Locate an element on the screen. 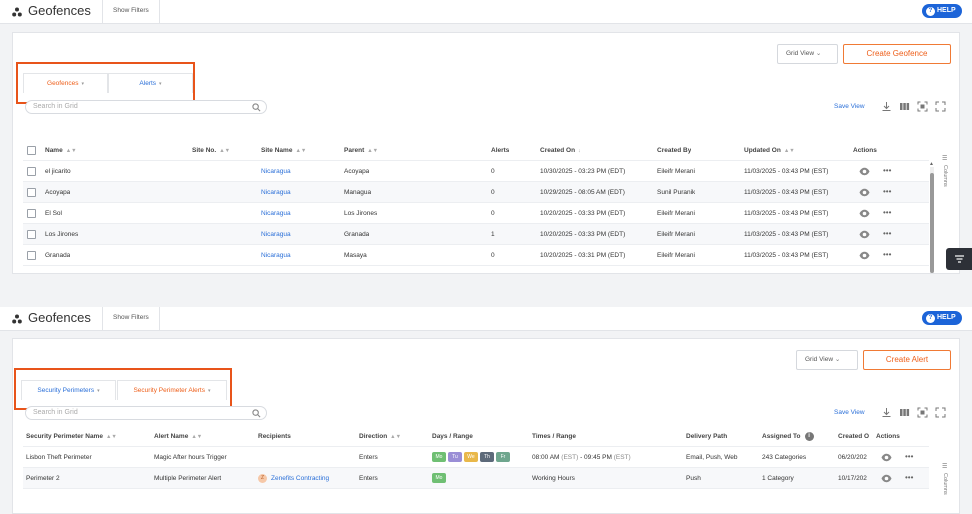  column-header-created-by: Created By is located at coordinates (674, 150).